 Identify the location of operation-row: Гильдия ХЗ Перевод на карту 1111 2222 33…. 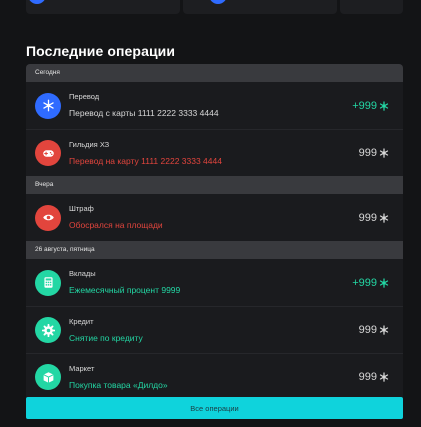
(214, 152).